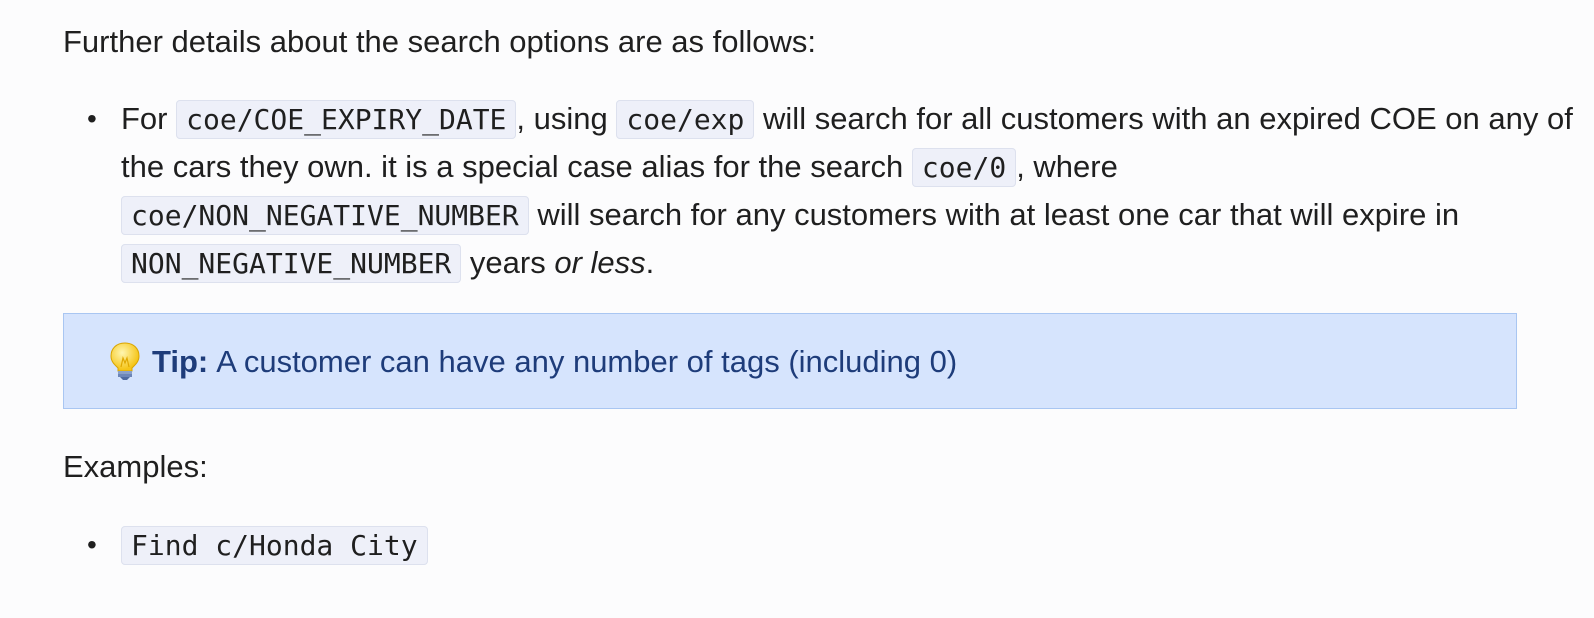  What do you see at coordinates (180, 361) in the screenshot?
I see `tip-label: Tip:` at bounding box center [180, 361].